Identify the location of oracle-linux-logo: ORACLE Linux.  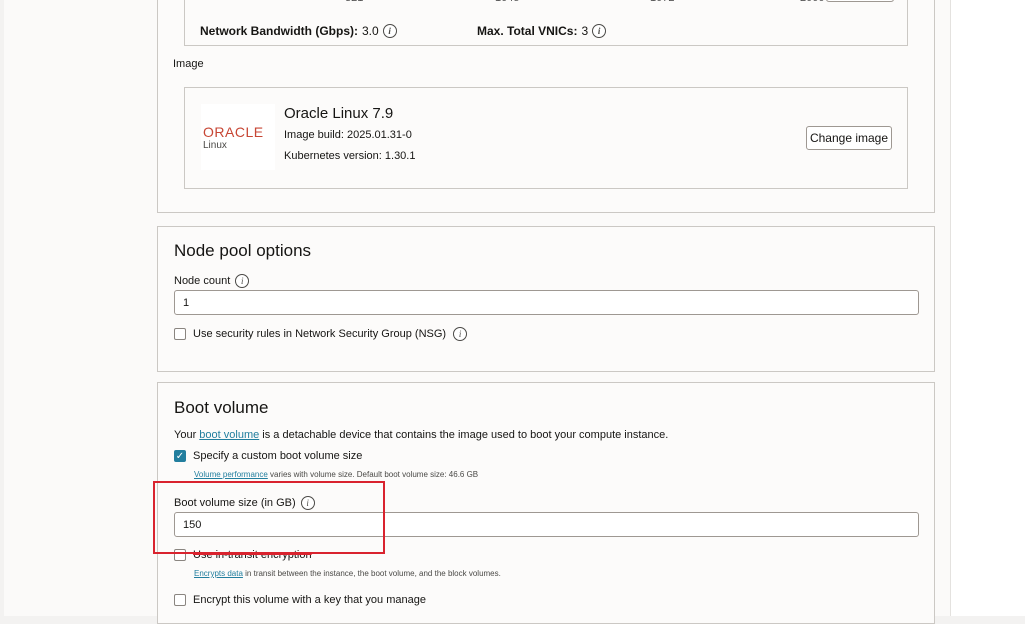
(238, 137).